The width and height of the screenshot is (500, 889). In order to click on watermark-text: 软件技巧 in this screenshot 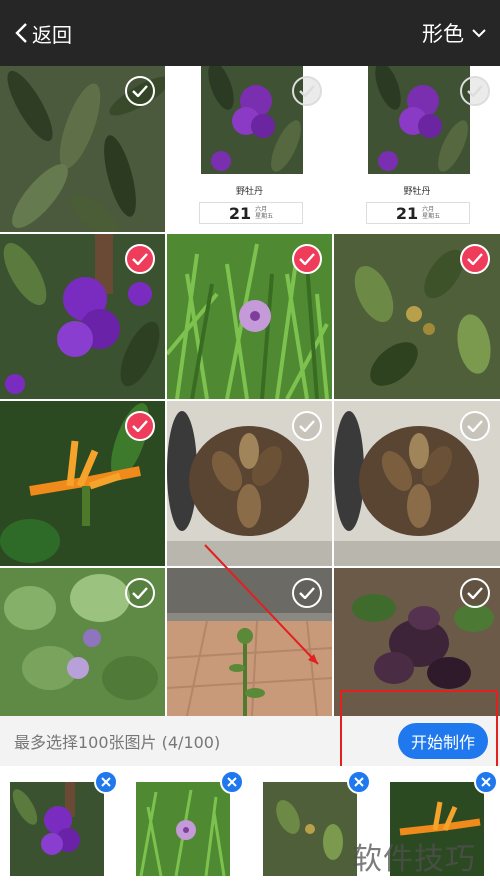, I will do `click(414, 859)`.